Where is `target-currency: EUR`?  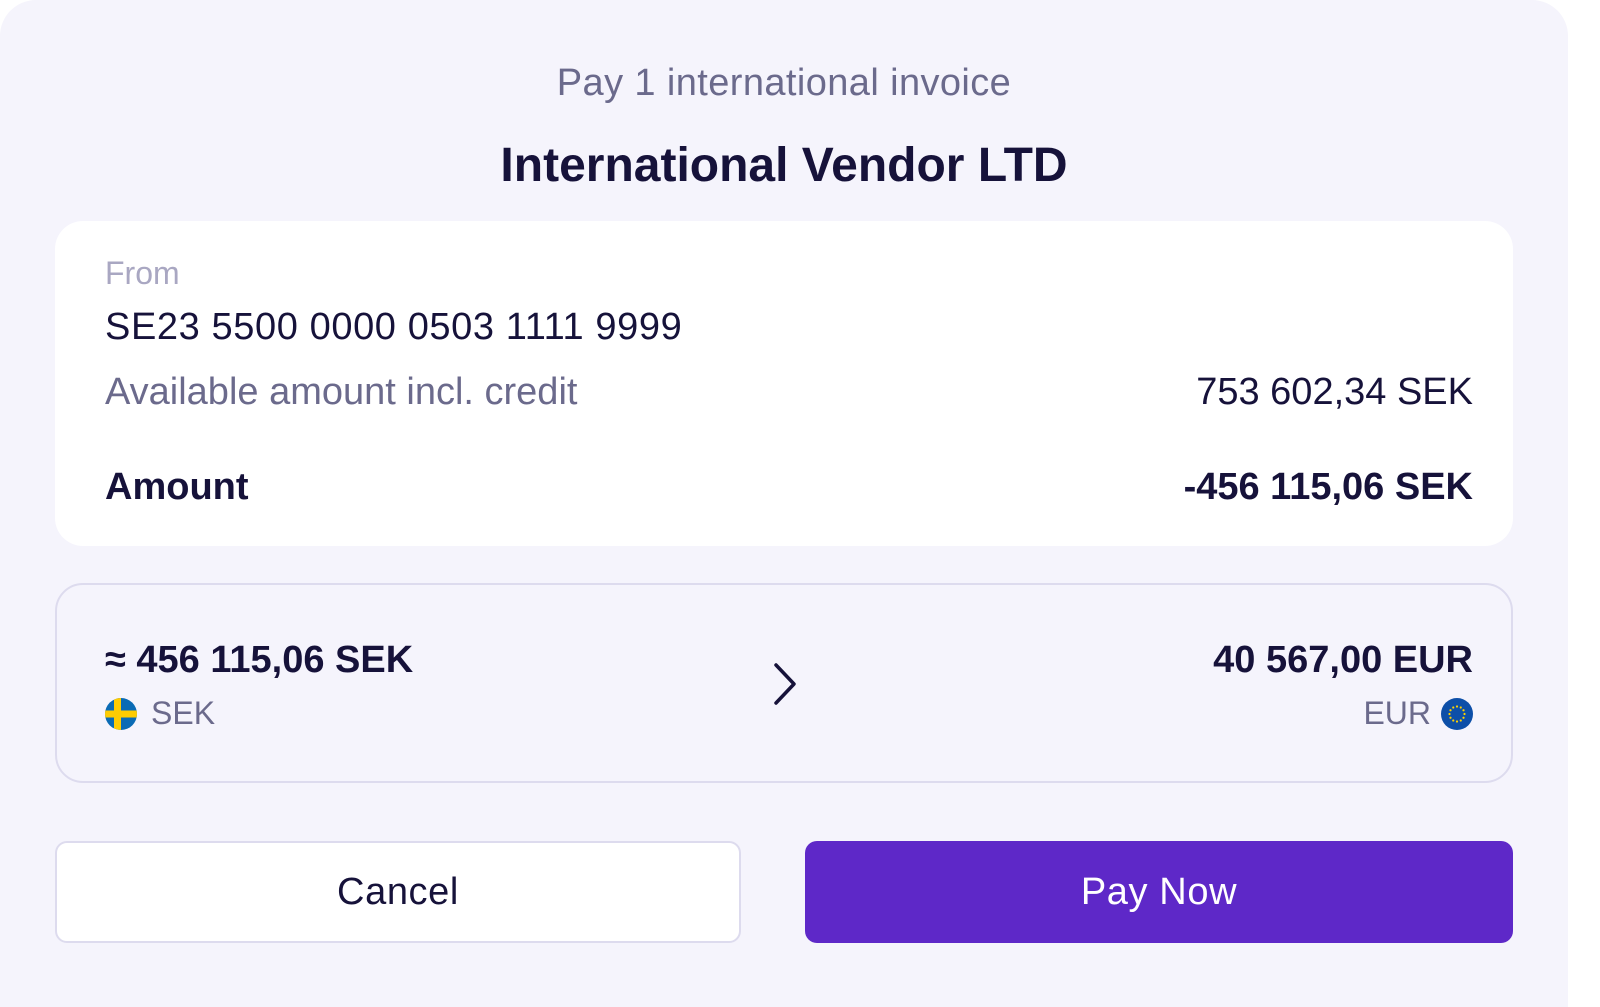 target-currency: EUR is located at coordinates (1418, 713).